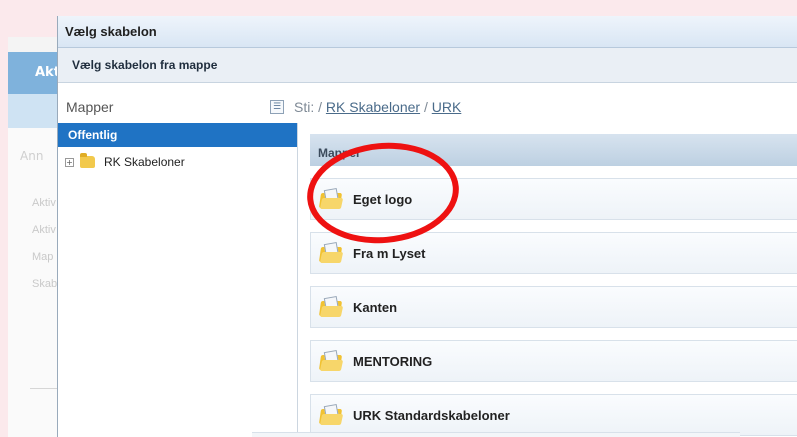 This screenshot has height=437, width=797. Describe the element at coordinates (553, 361) in the screenshot. I see `folder-item-mentoring: MENTORING` at that location.